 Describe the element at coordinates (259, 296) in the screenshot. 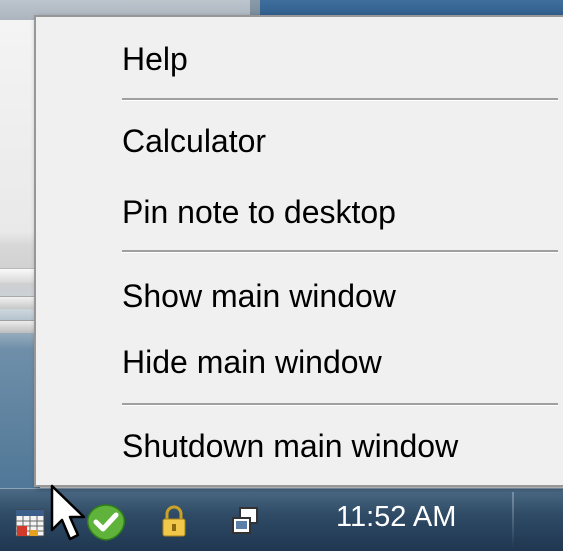

I see `menu-item-label: Show main window` at that location.